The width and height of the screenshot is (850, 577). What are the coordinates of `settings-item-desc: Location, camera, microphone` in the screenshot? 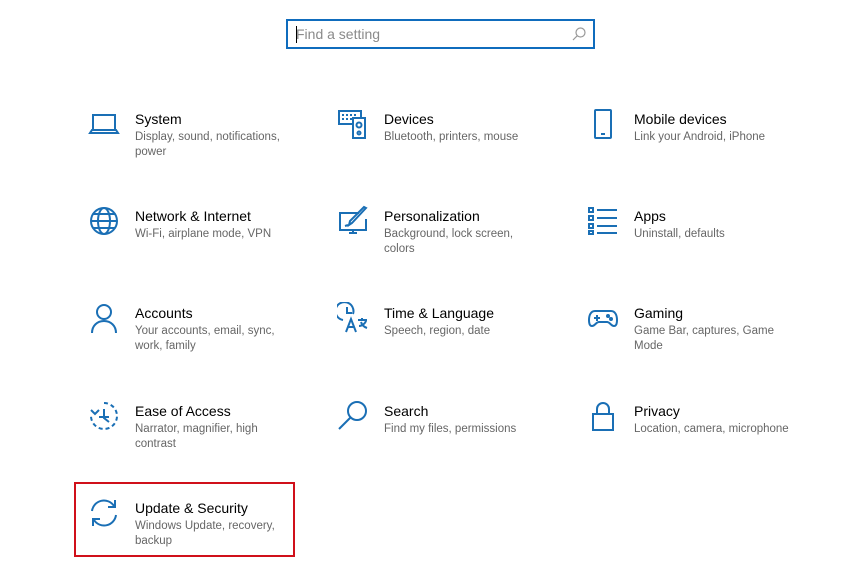 It's located at (711, 429).